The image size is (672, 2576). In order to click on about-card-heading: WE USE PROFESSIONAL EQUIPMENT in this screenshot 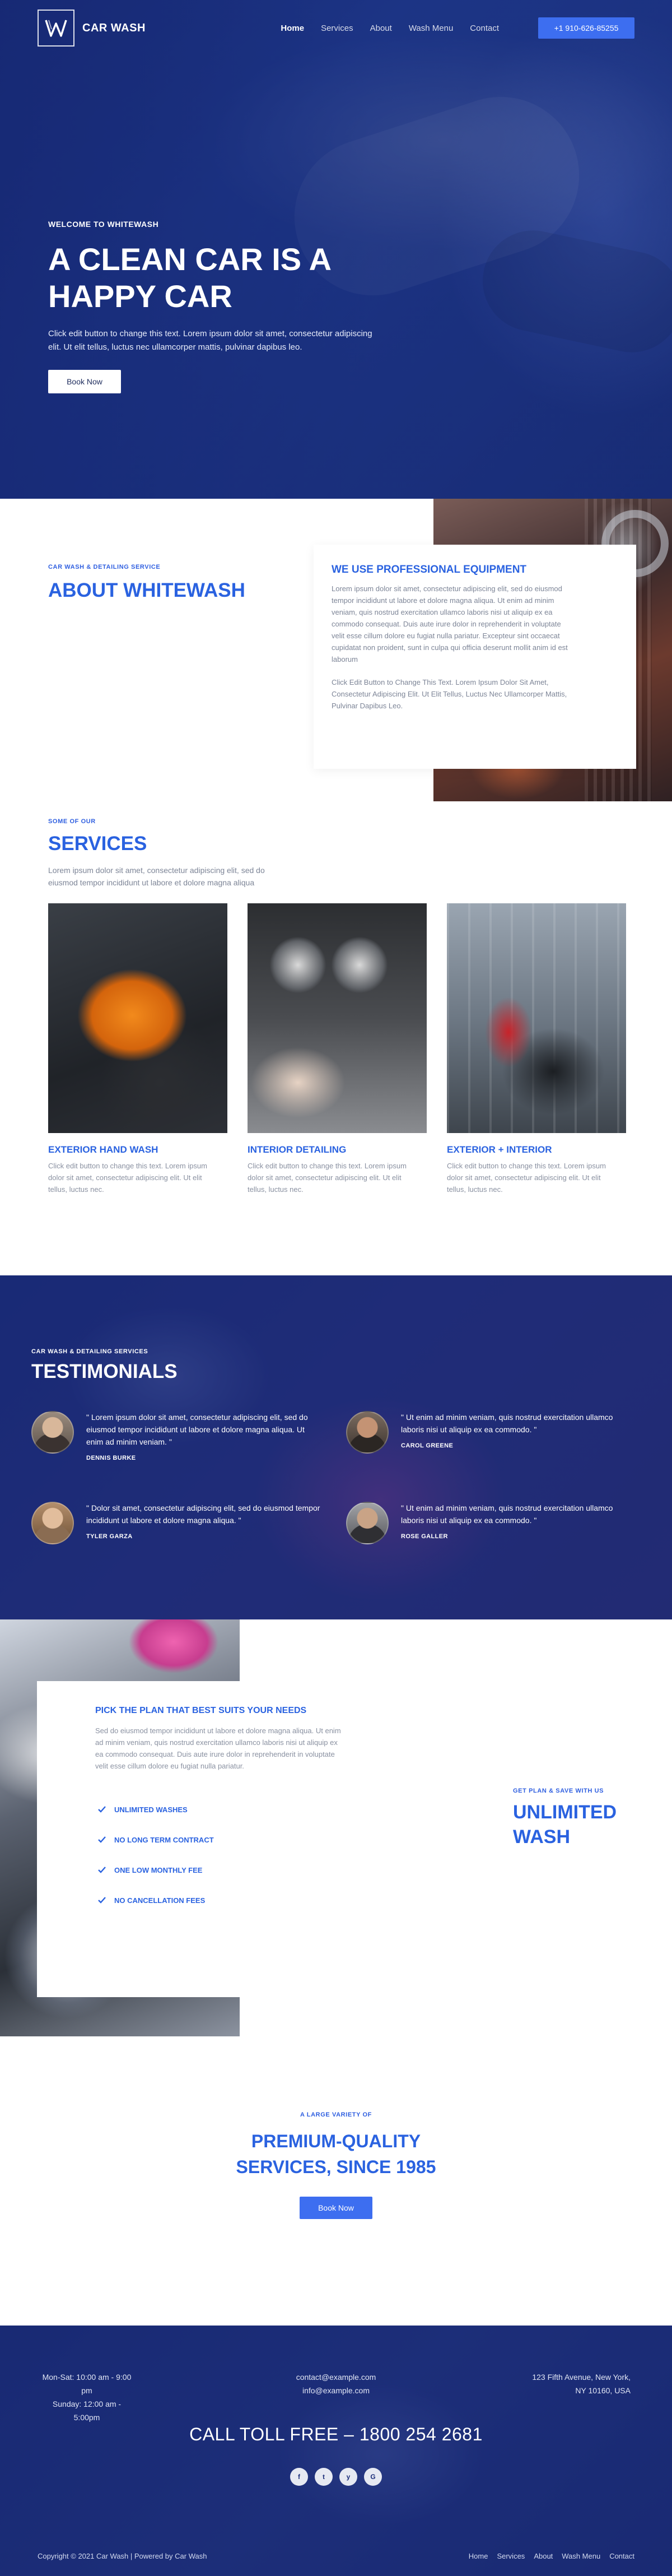, I will do `click(430, 569)`.